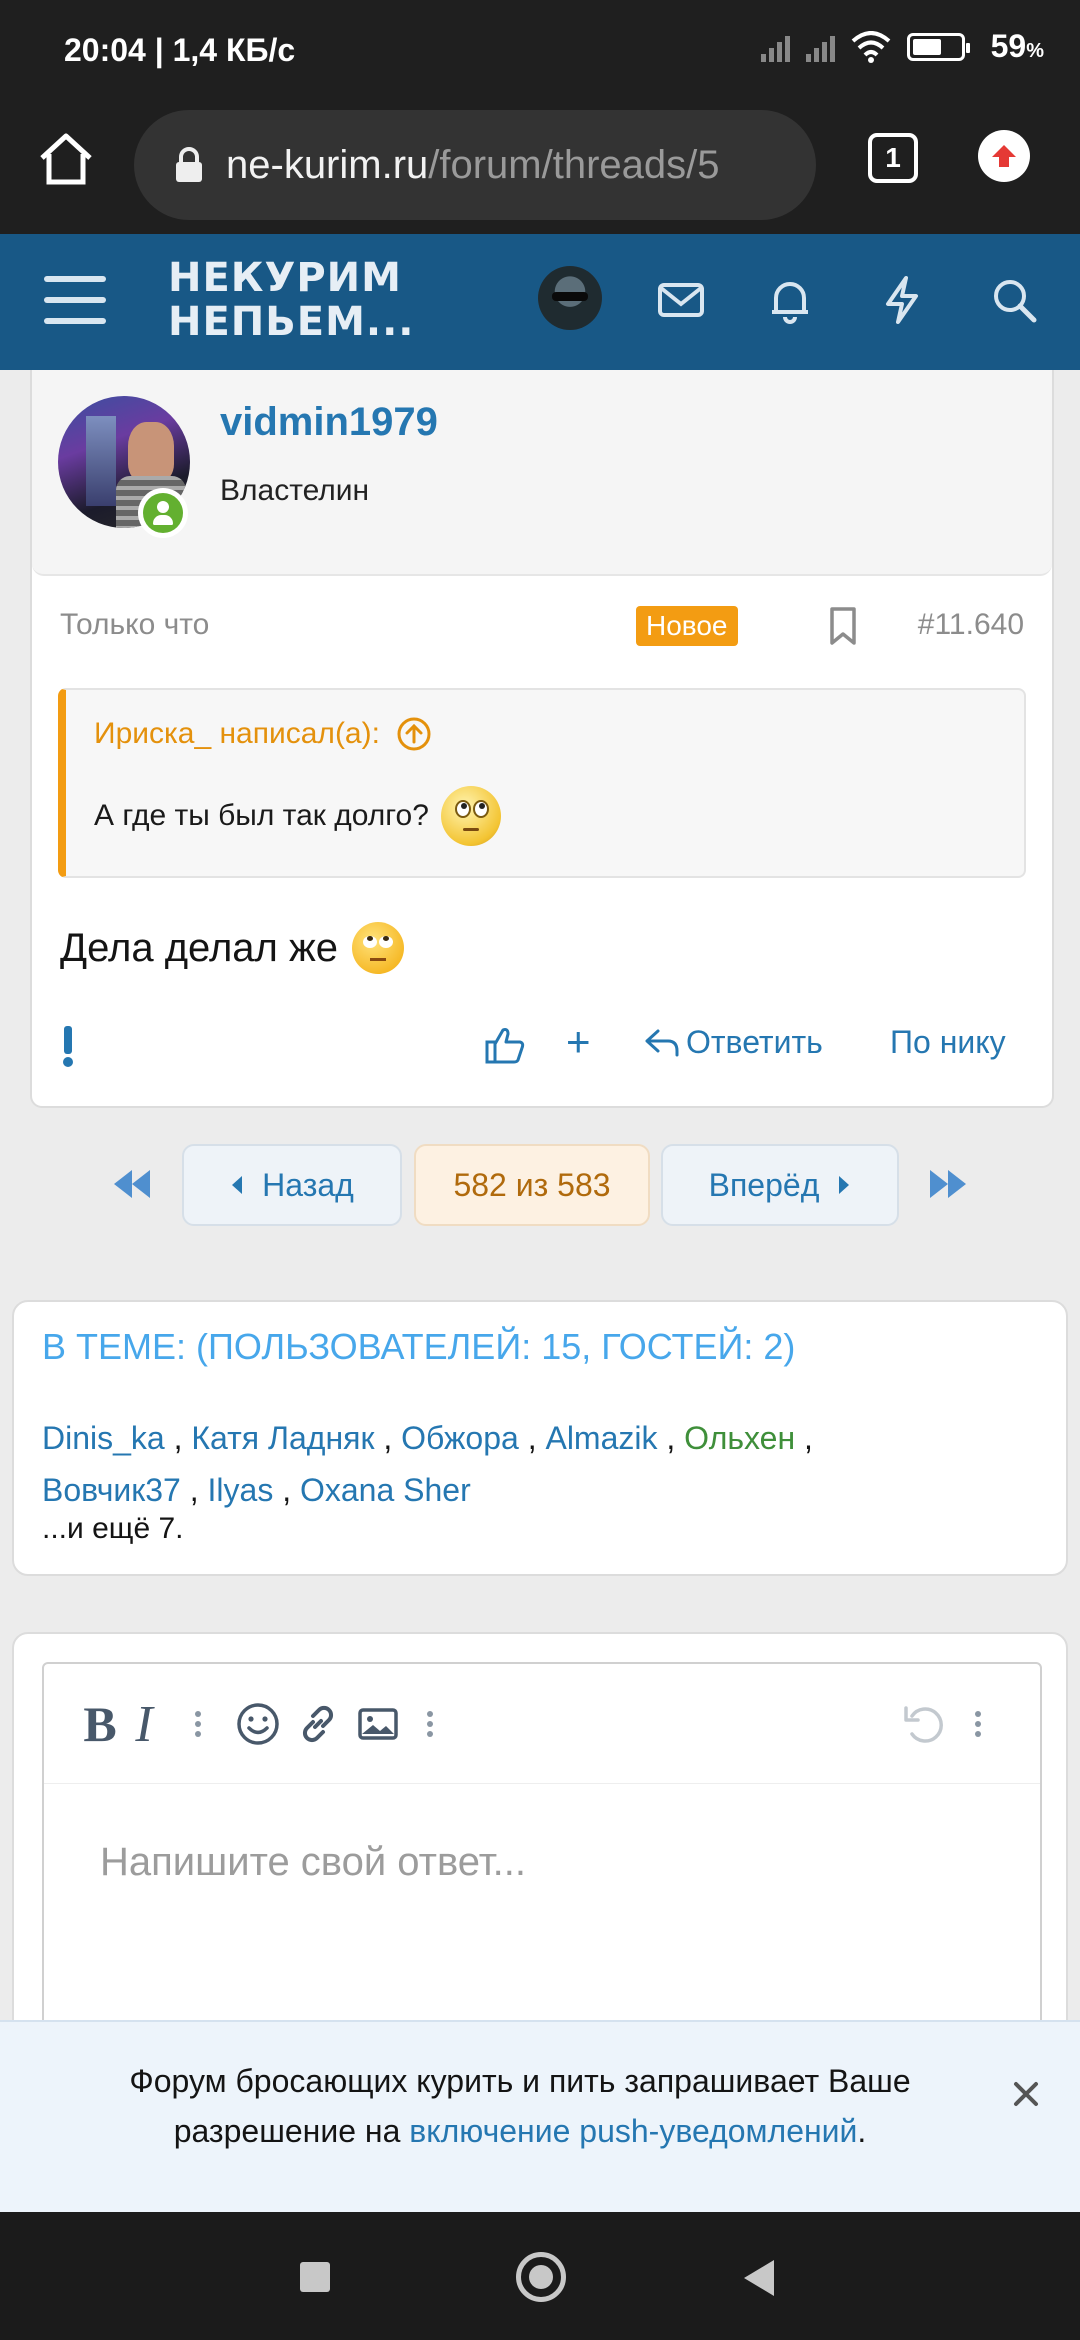  What do you see at coordinates (385, 1490) in the screenshot?
I see `viewer-link: Oxana Sher` at bounding box center [385, 1490].